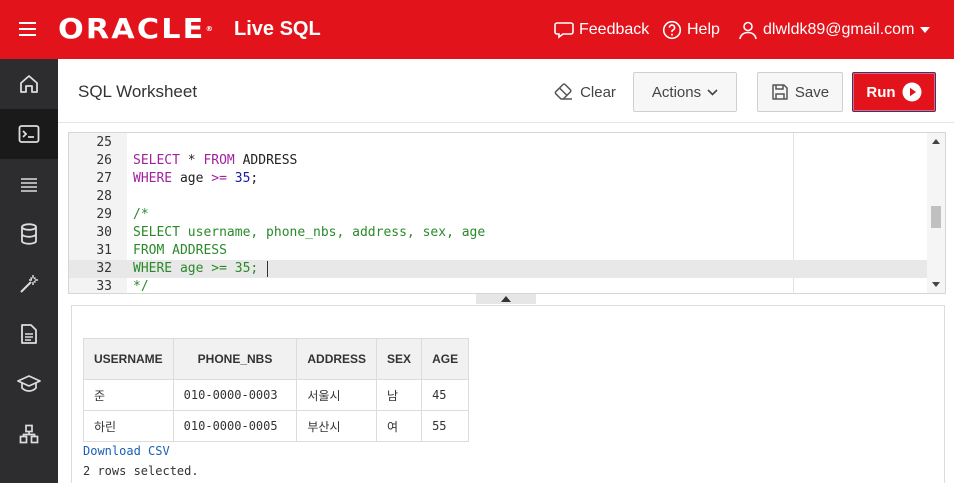 Image resolution: width=954 pixels, height=483 pixels. I want to click on clear-label: Clear, so click(598, 92).